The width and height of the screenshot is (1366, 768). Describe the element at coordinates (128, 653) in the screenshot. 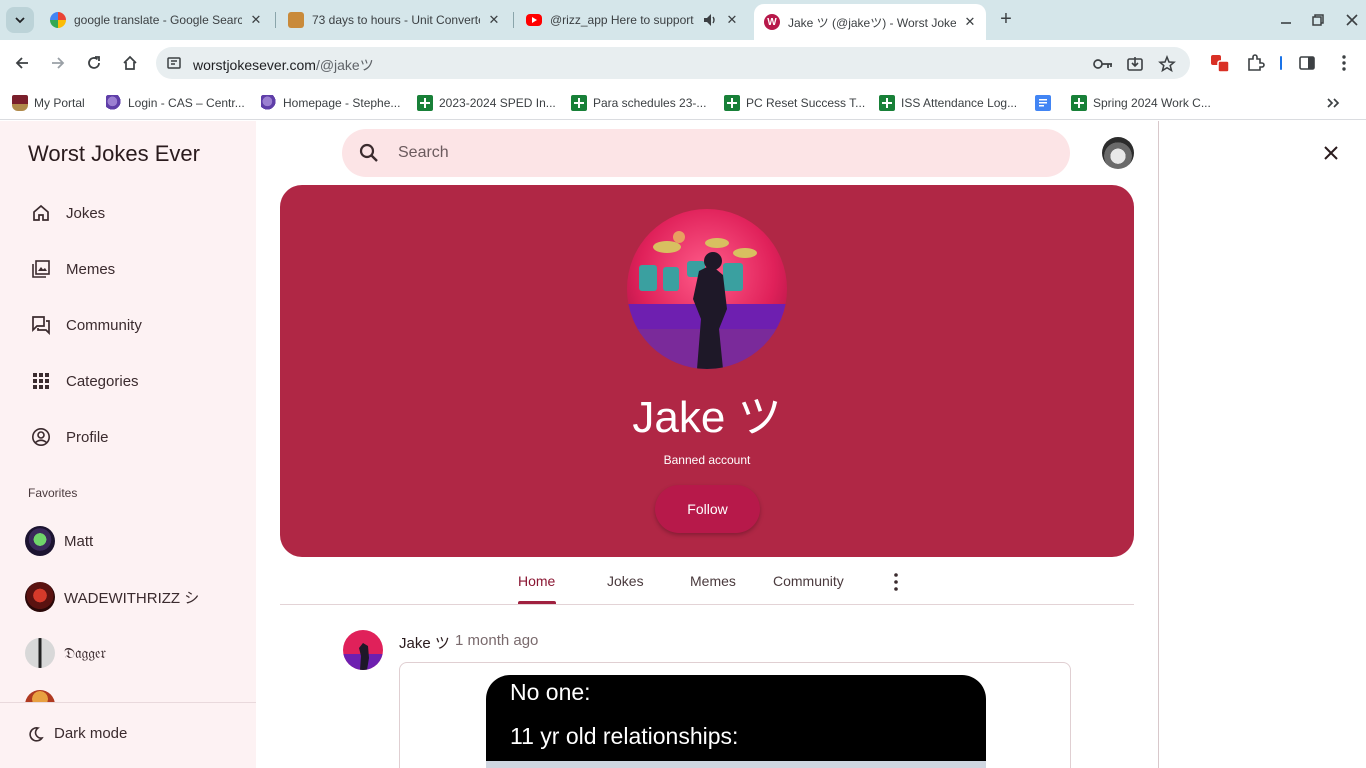

I see `favorite-item: 𝔇𝔞𝔤𝔤𝔢𝔯` at that location.